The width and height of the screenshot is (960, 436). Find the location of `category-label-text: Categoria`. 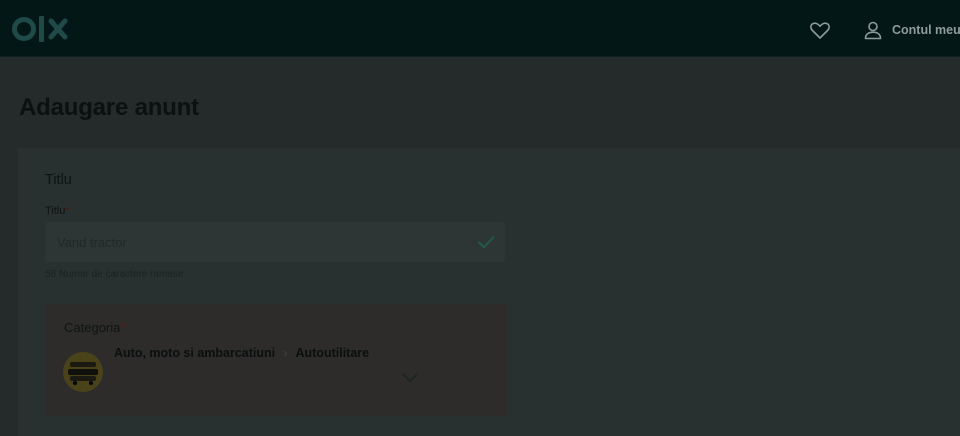

category-label-text: Categoria is located at coordinates (92, 327).